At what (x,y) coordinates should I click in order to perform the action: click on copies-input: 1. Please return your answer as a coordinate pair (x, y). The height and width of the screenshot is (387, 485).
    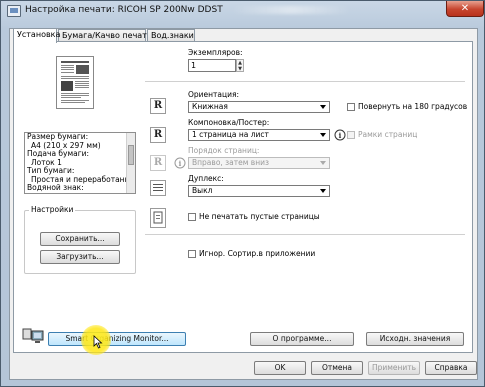
    Looking at the image, I should click on (212, 65).